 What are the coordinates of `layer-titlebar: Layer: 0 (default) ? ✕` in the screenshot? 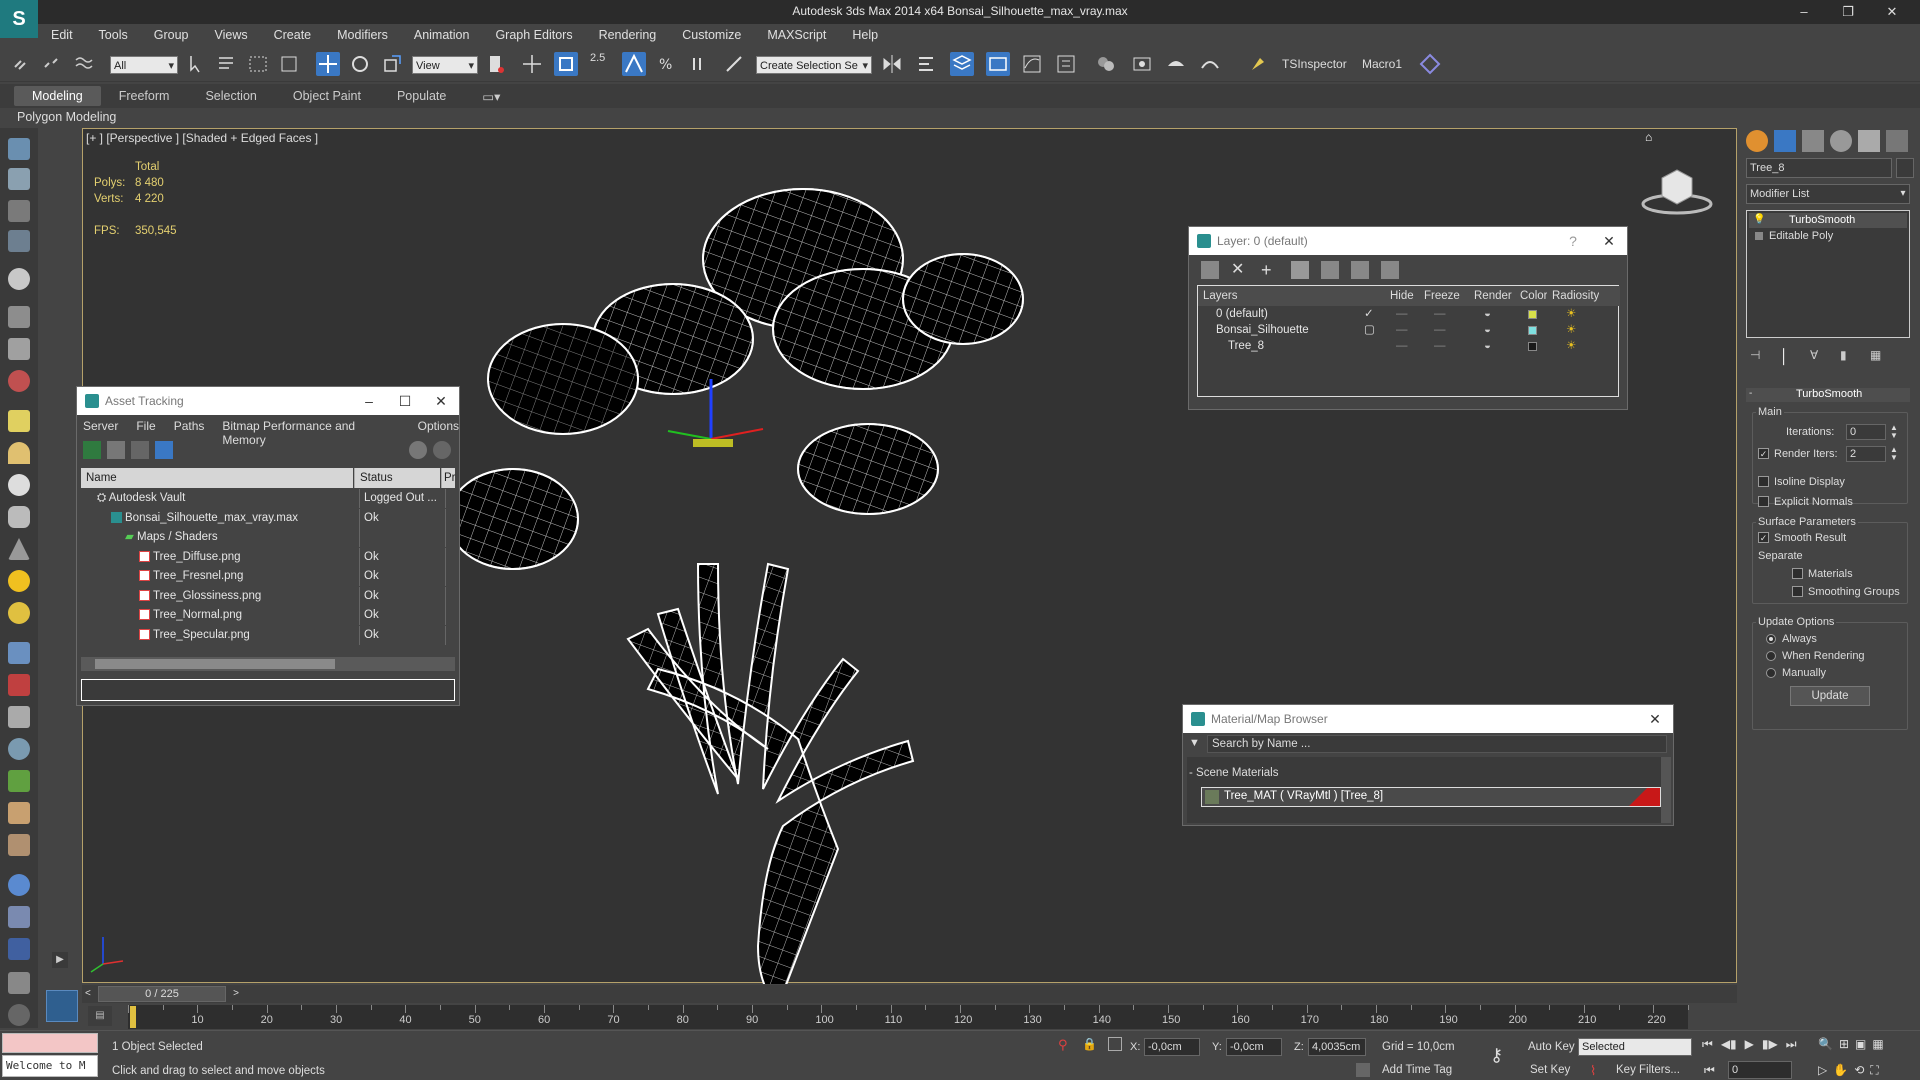 It's located at (1408, 241).